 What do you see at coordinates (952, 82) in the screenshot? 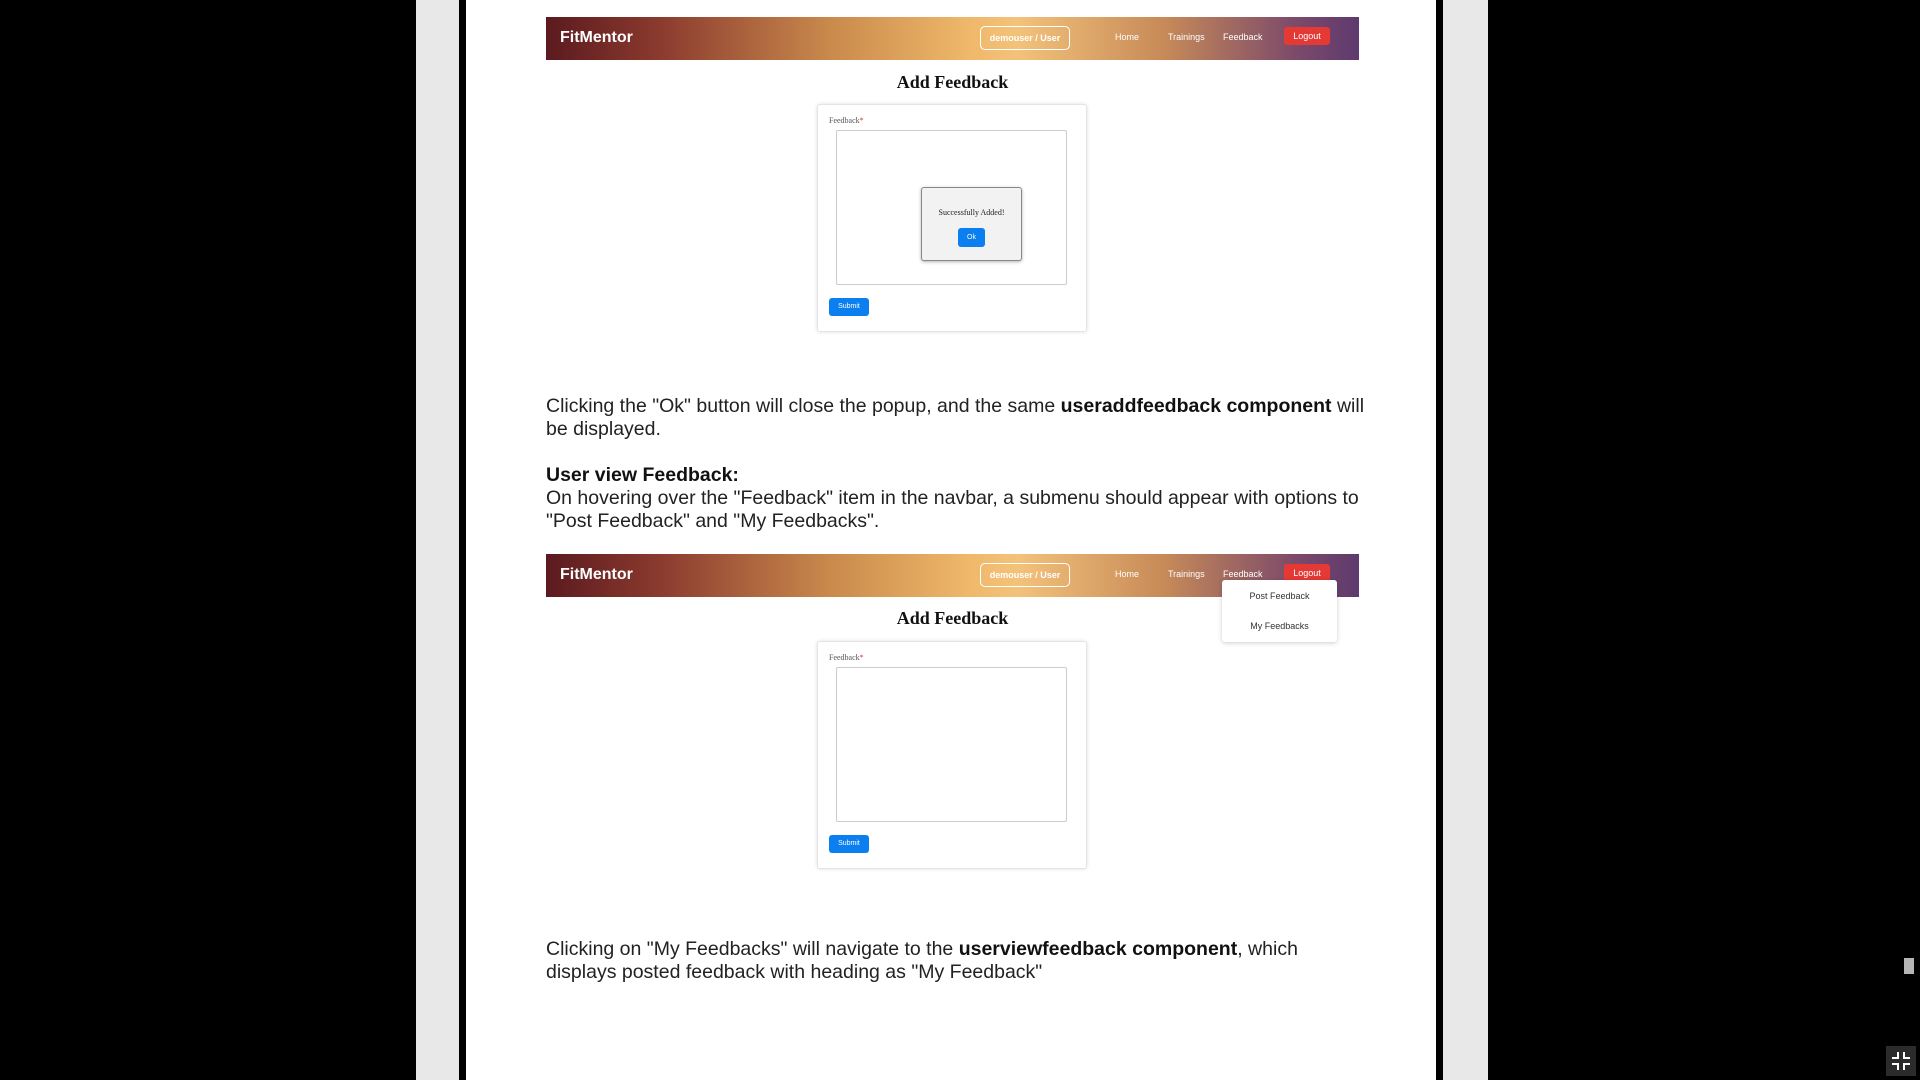
I see `page-title: Add Feedback` at bounding box center [952, 82].